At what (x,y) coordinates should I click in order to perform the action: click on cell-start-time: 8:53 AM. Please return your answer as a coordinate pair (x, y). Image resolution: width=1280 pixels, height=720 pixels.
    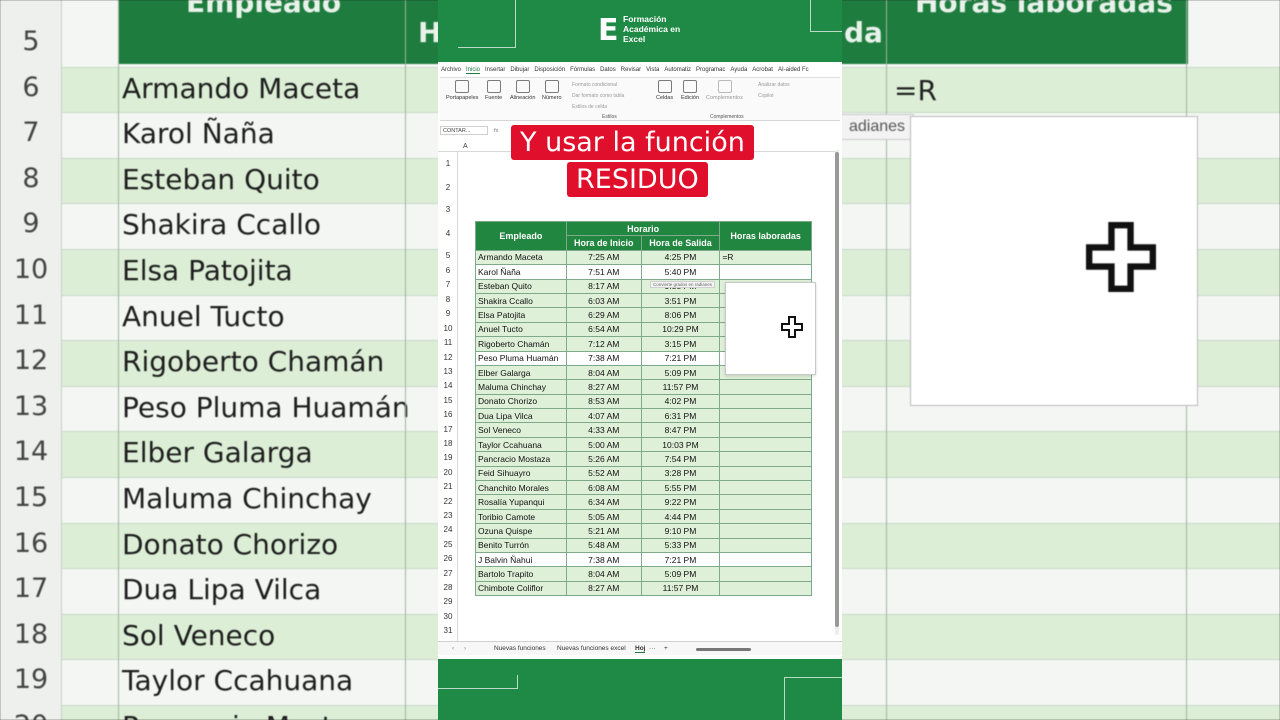
    Looking at the image, I should click on (603, 401).